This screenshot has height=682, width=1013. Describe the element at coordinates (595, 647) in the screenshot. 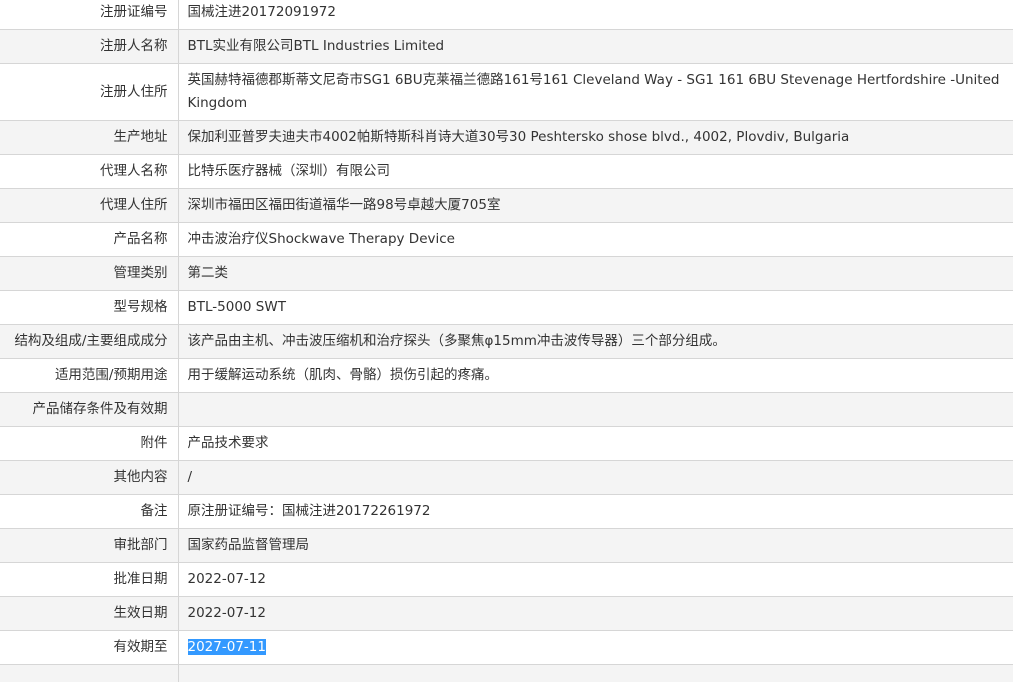

I see `row-value: 2027-07-11` at that location.